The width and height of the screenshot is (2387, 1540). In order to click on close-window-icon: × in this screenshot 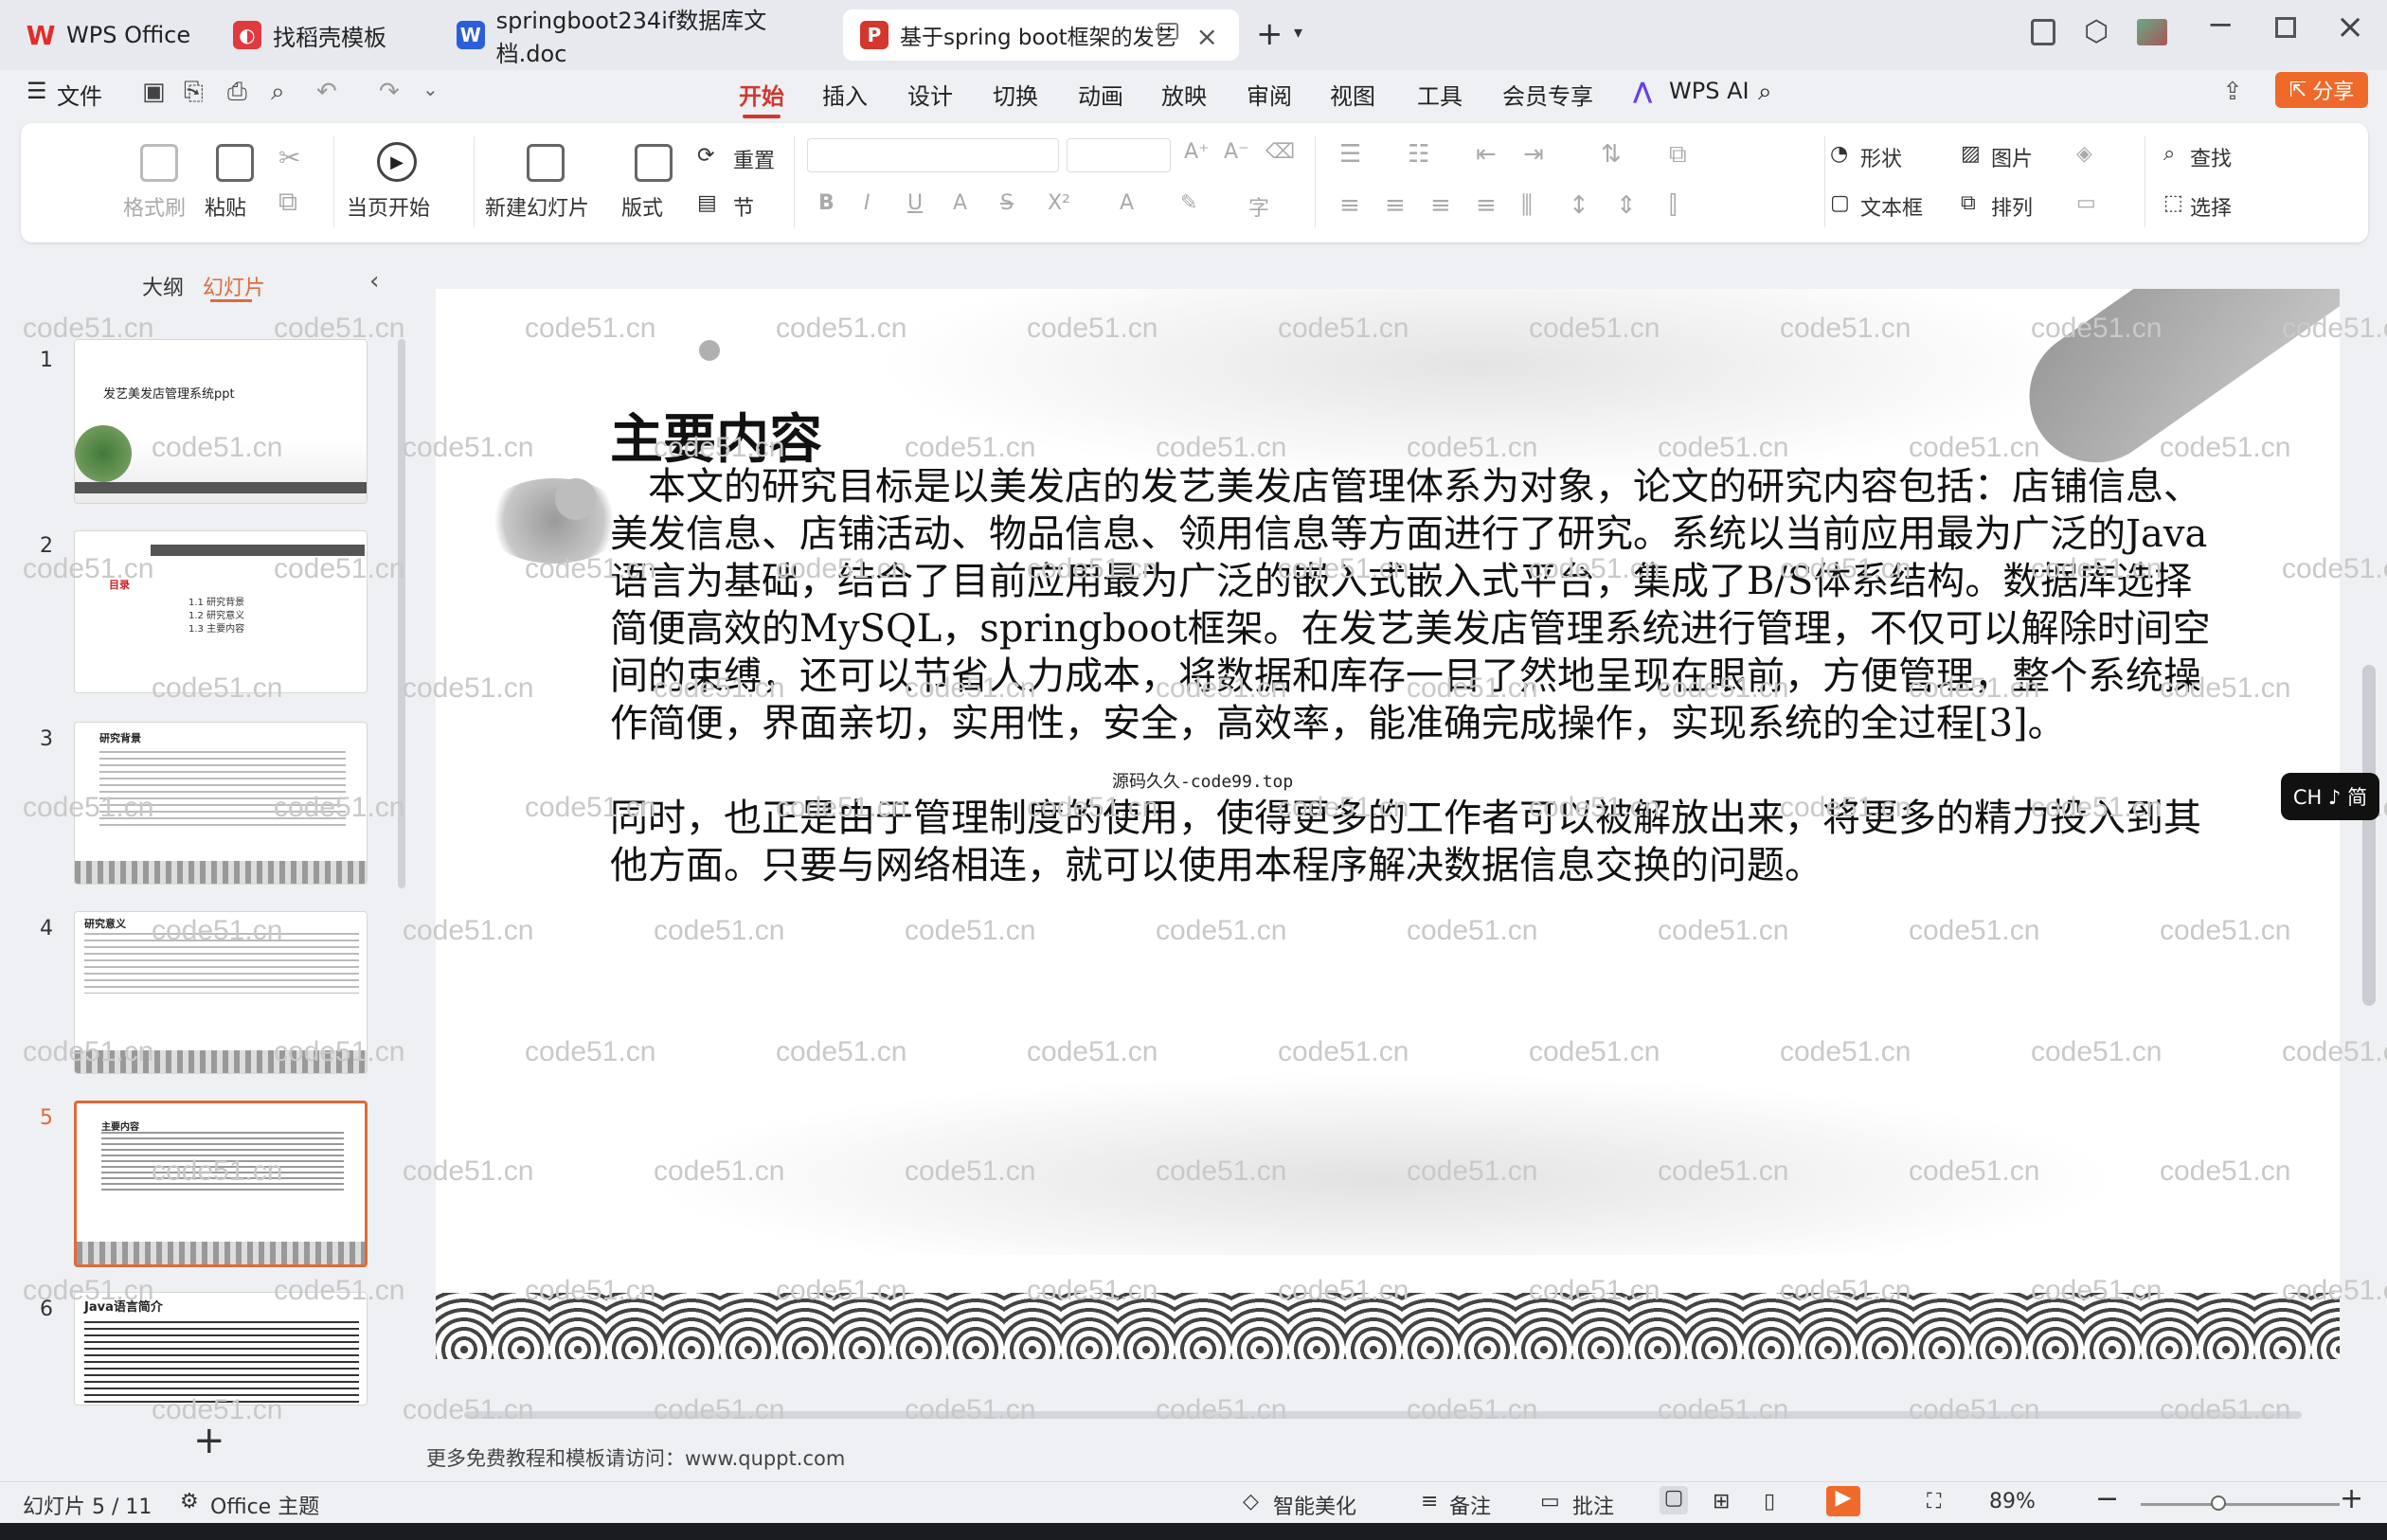, I will do `click(2350, 27)`.